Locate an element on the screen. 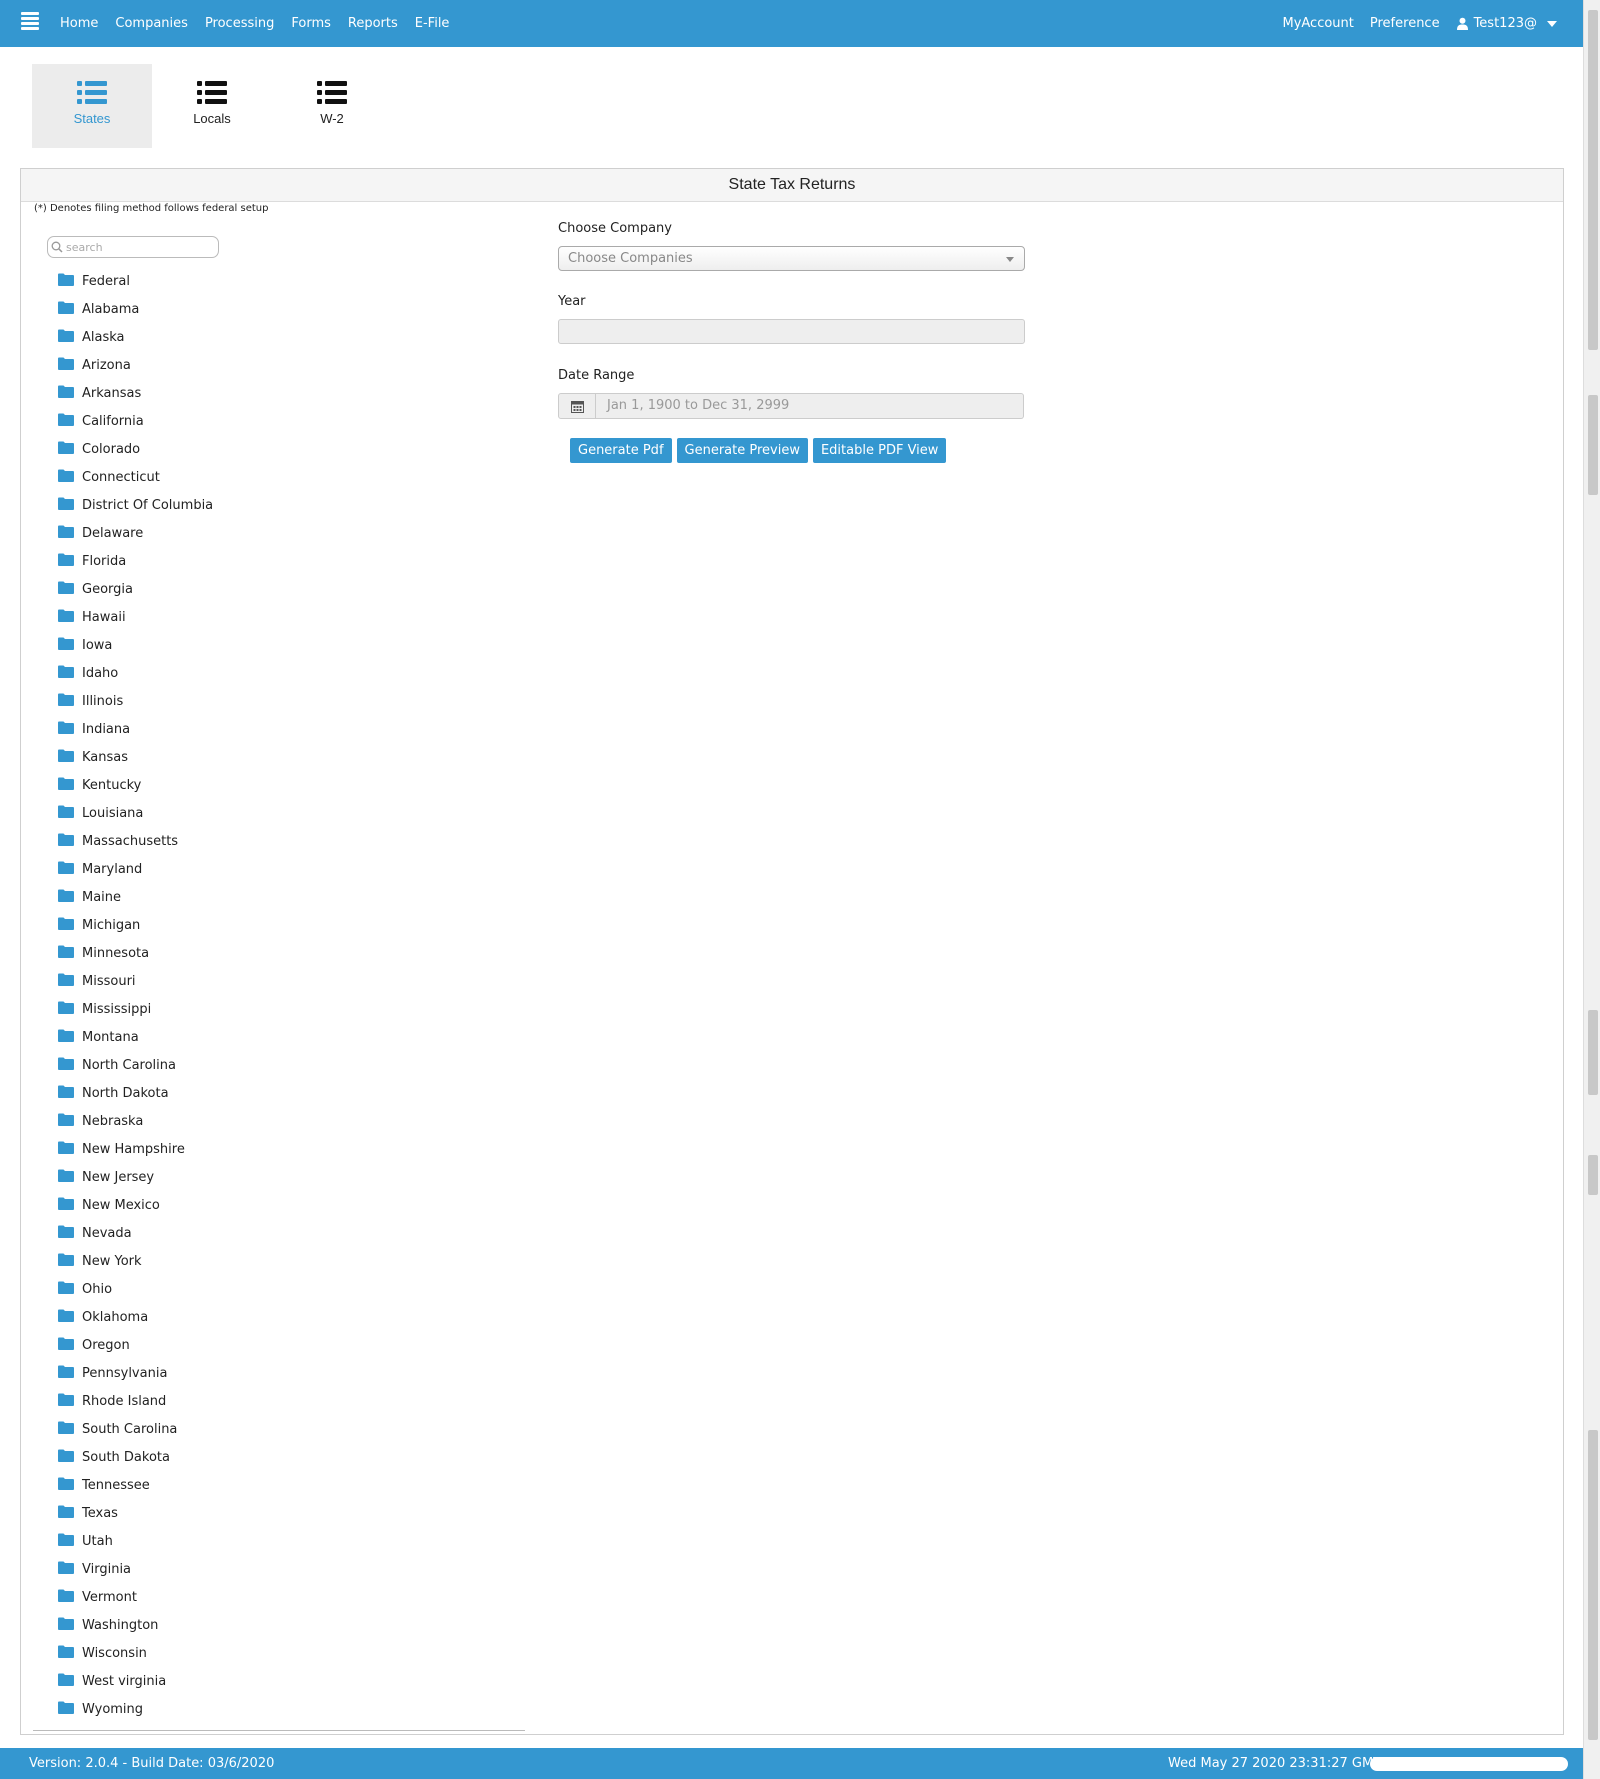 The height and width of the screenshot is (1779, 1600). tree-item: Washington is located at coordinates (135, 1631).